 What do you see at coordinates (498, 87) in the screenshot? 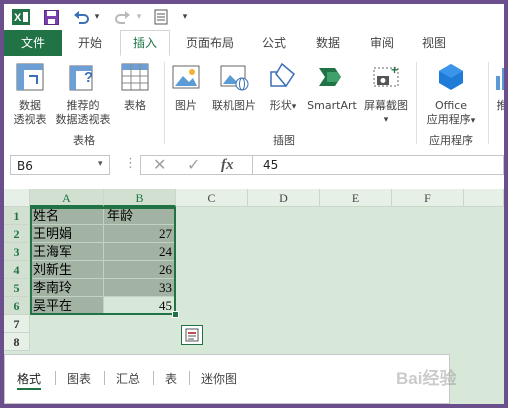
I see `recommended-chart-button: 推` at bounding box center [498, 87].